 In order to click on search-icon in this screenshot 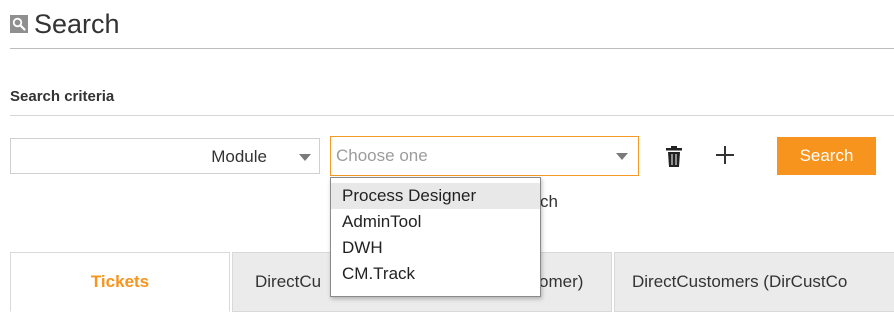, I will do `click(19, 24)`.